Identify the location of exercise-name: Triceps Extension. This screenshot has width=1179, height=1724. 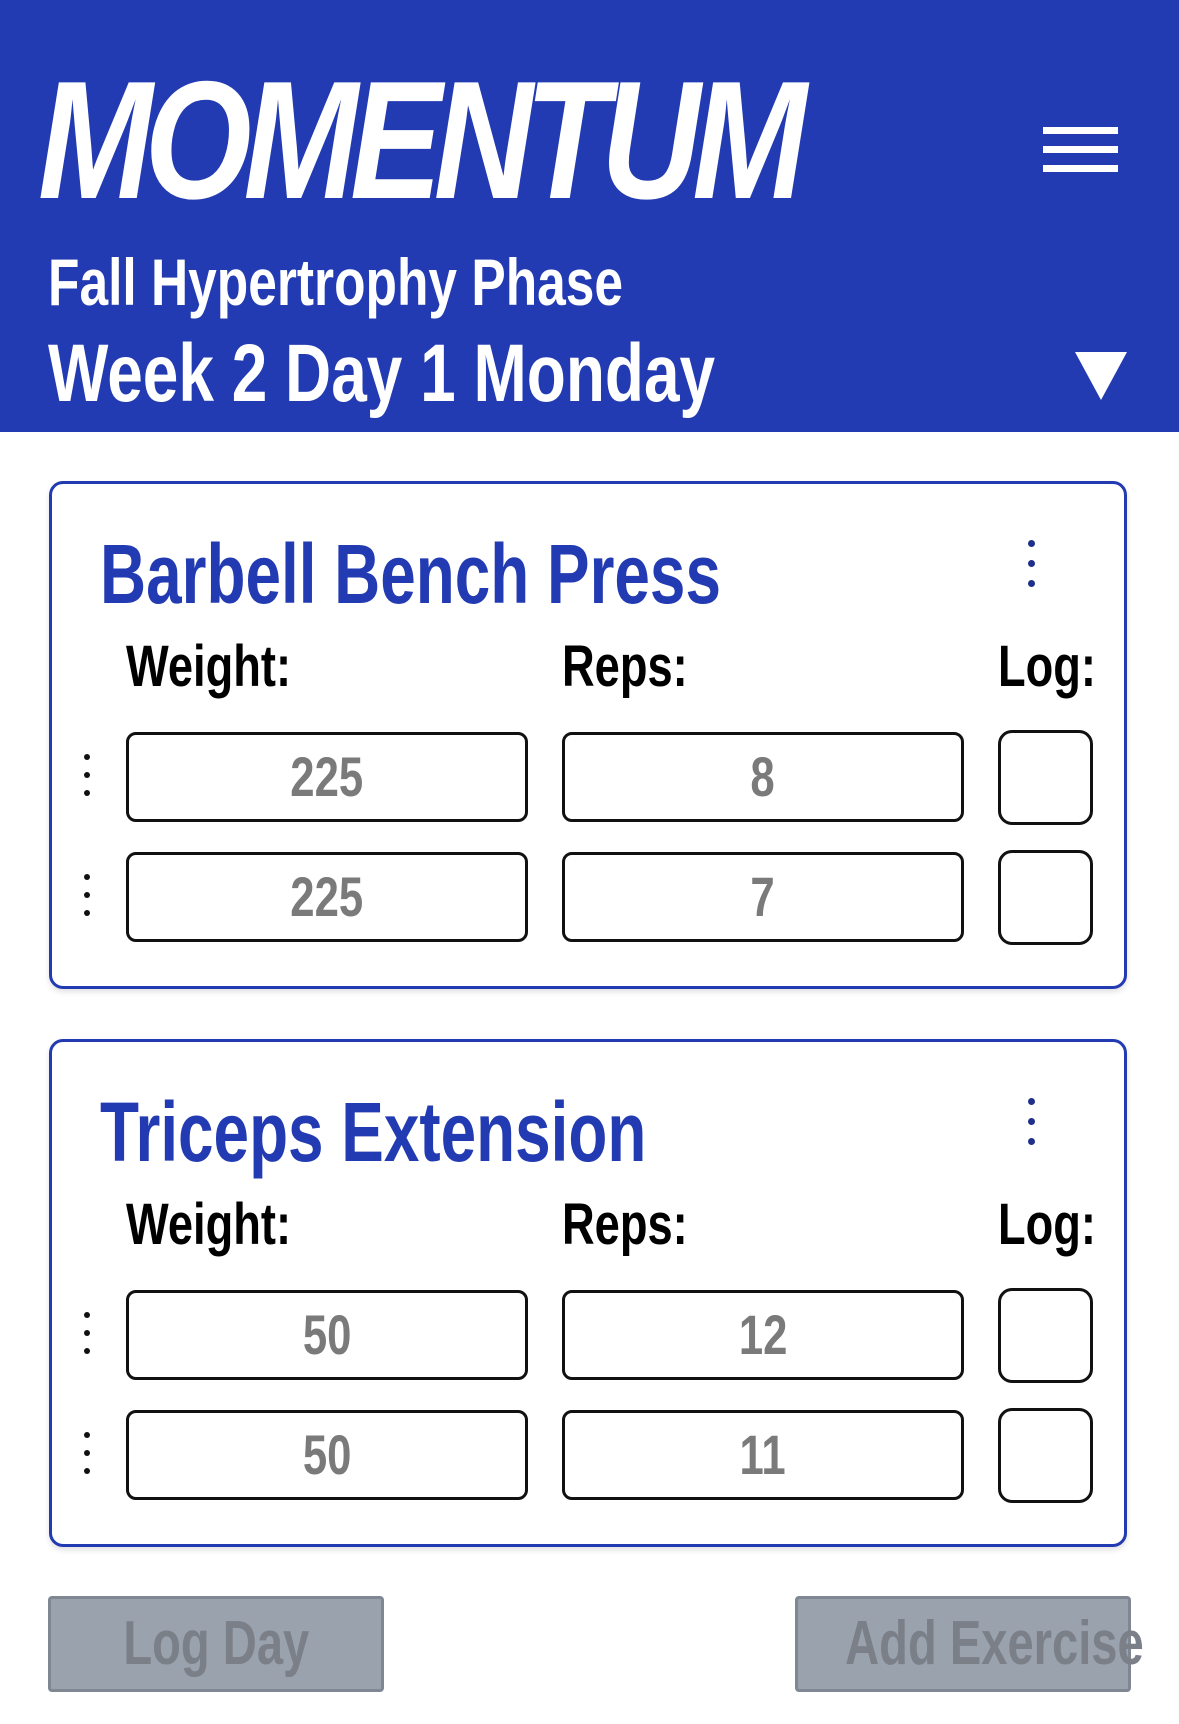
(373, 1132).